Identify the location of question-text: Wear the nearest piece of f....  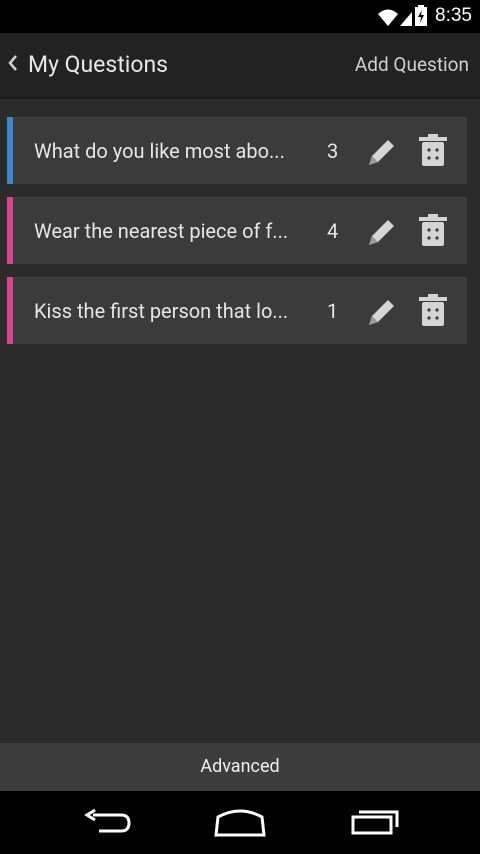
(161, 231).